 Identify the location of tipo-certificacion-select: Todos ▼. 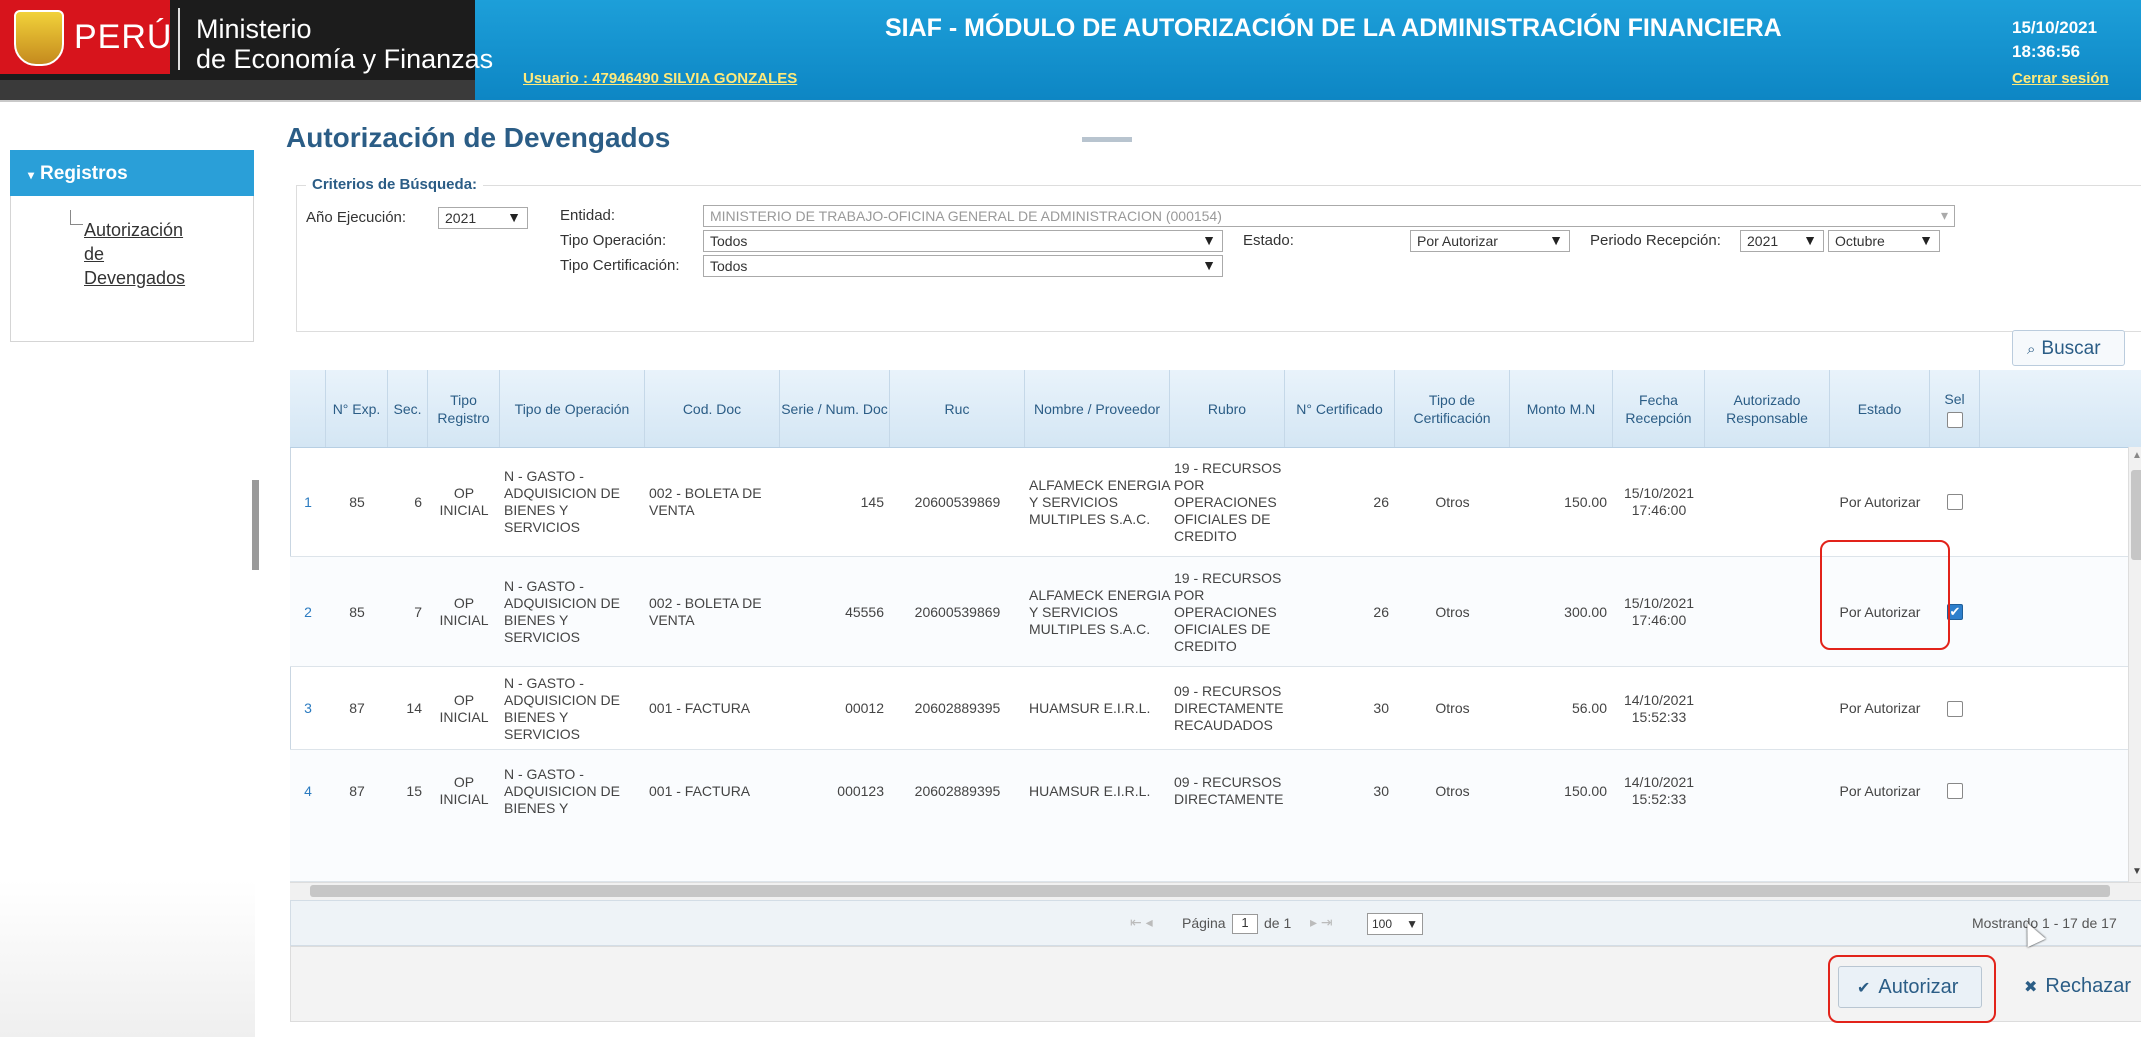
(963, 266).